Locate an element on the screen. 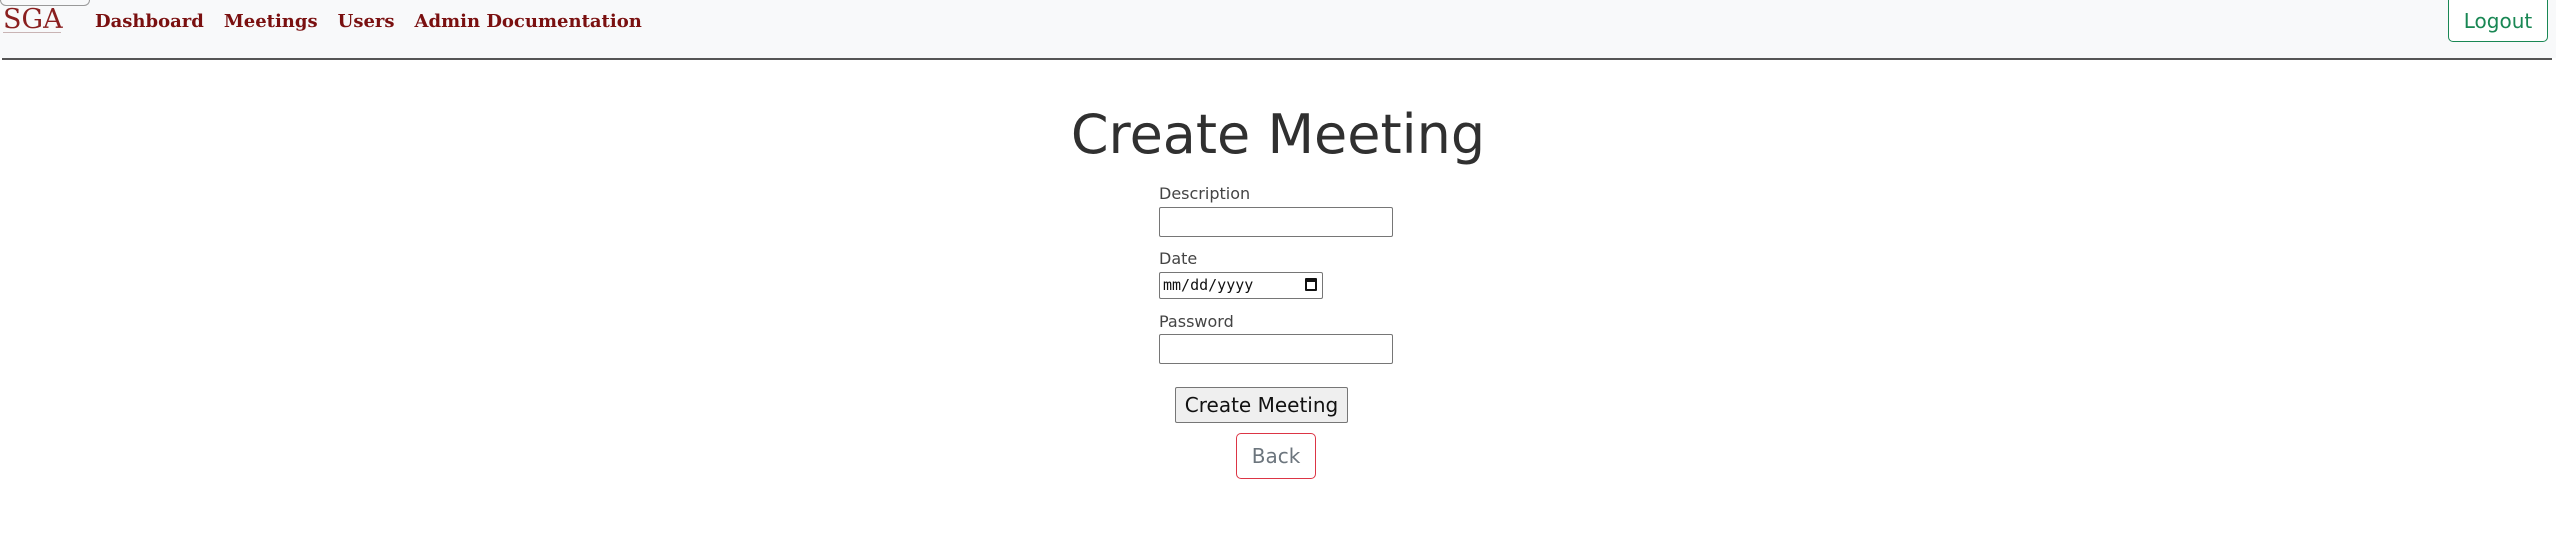  nav-link-meetings: Meetings is located at coordinates (271, 22).